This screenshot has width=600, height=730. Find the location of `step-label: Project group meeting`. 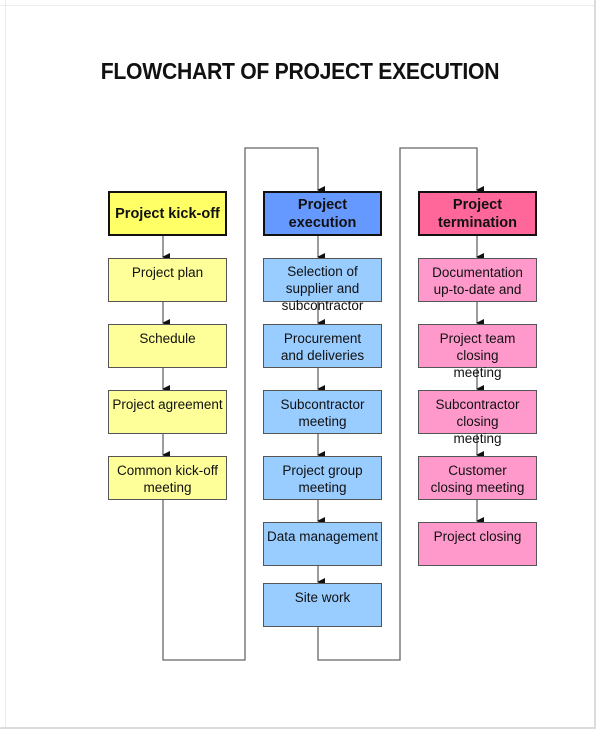

step-label: Project group meeting is located at coordinates (322, 479).